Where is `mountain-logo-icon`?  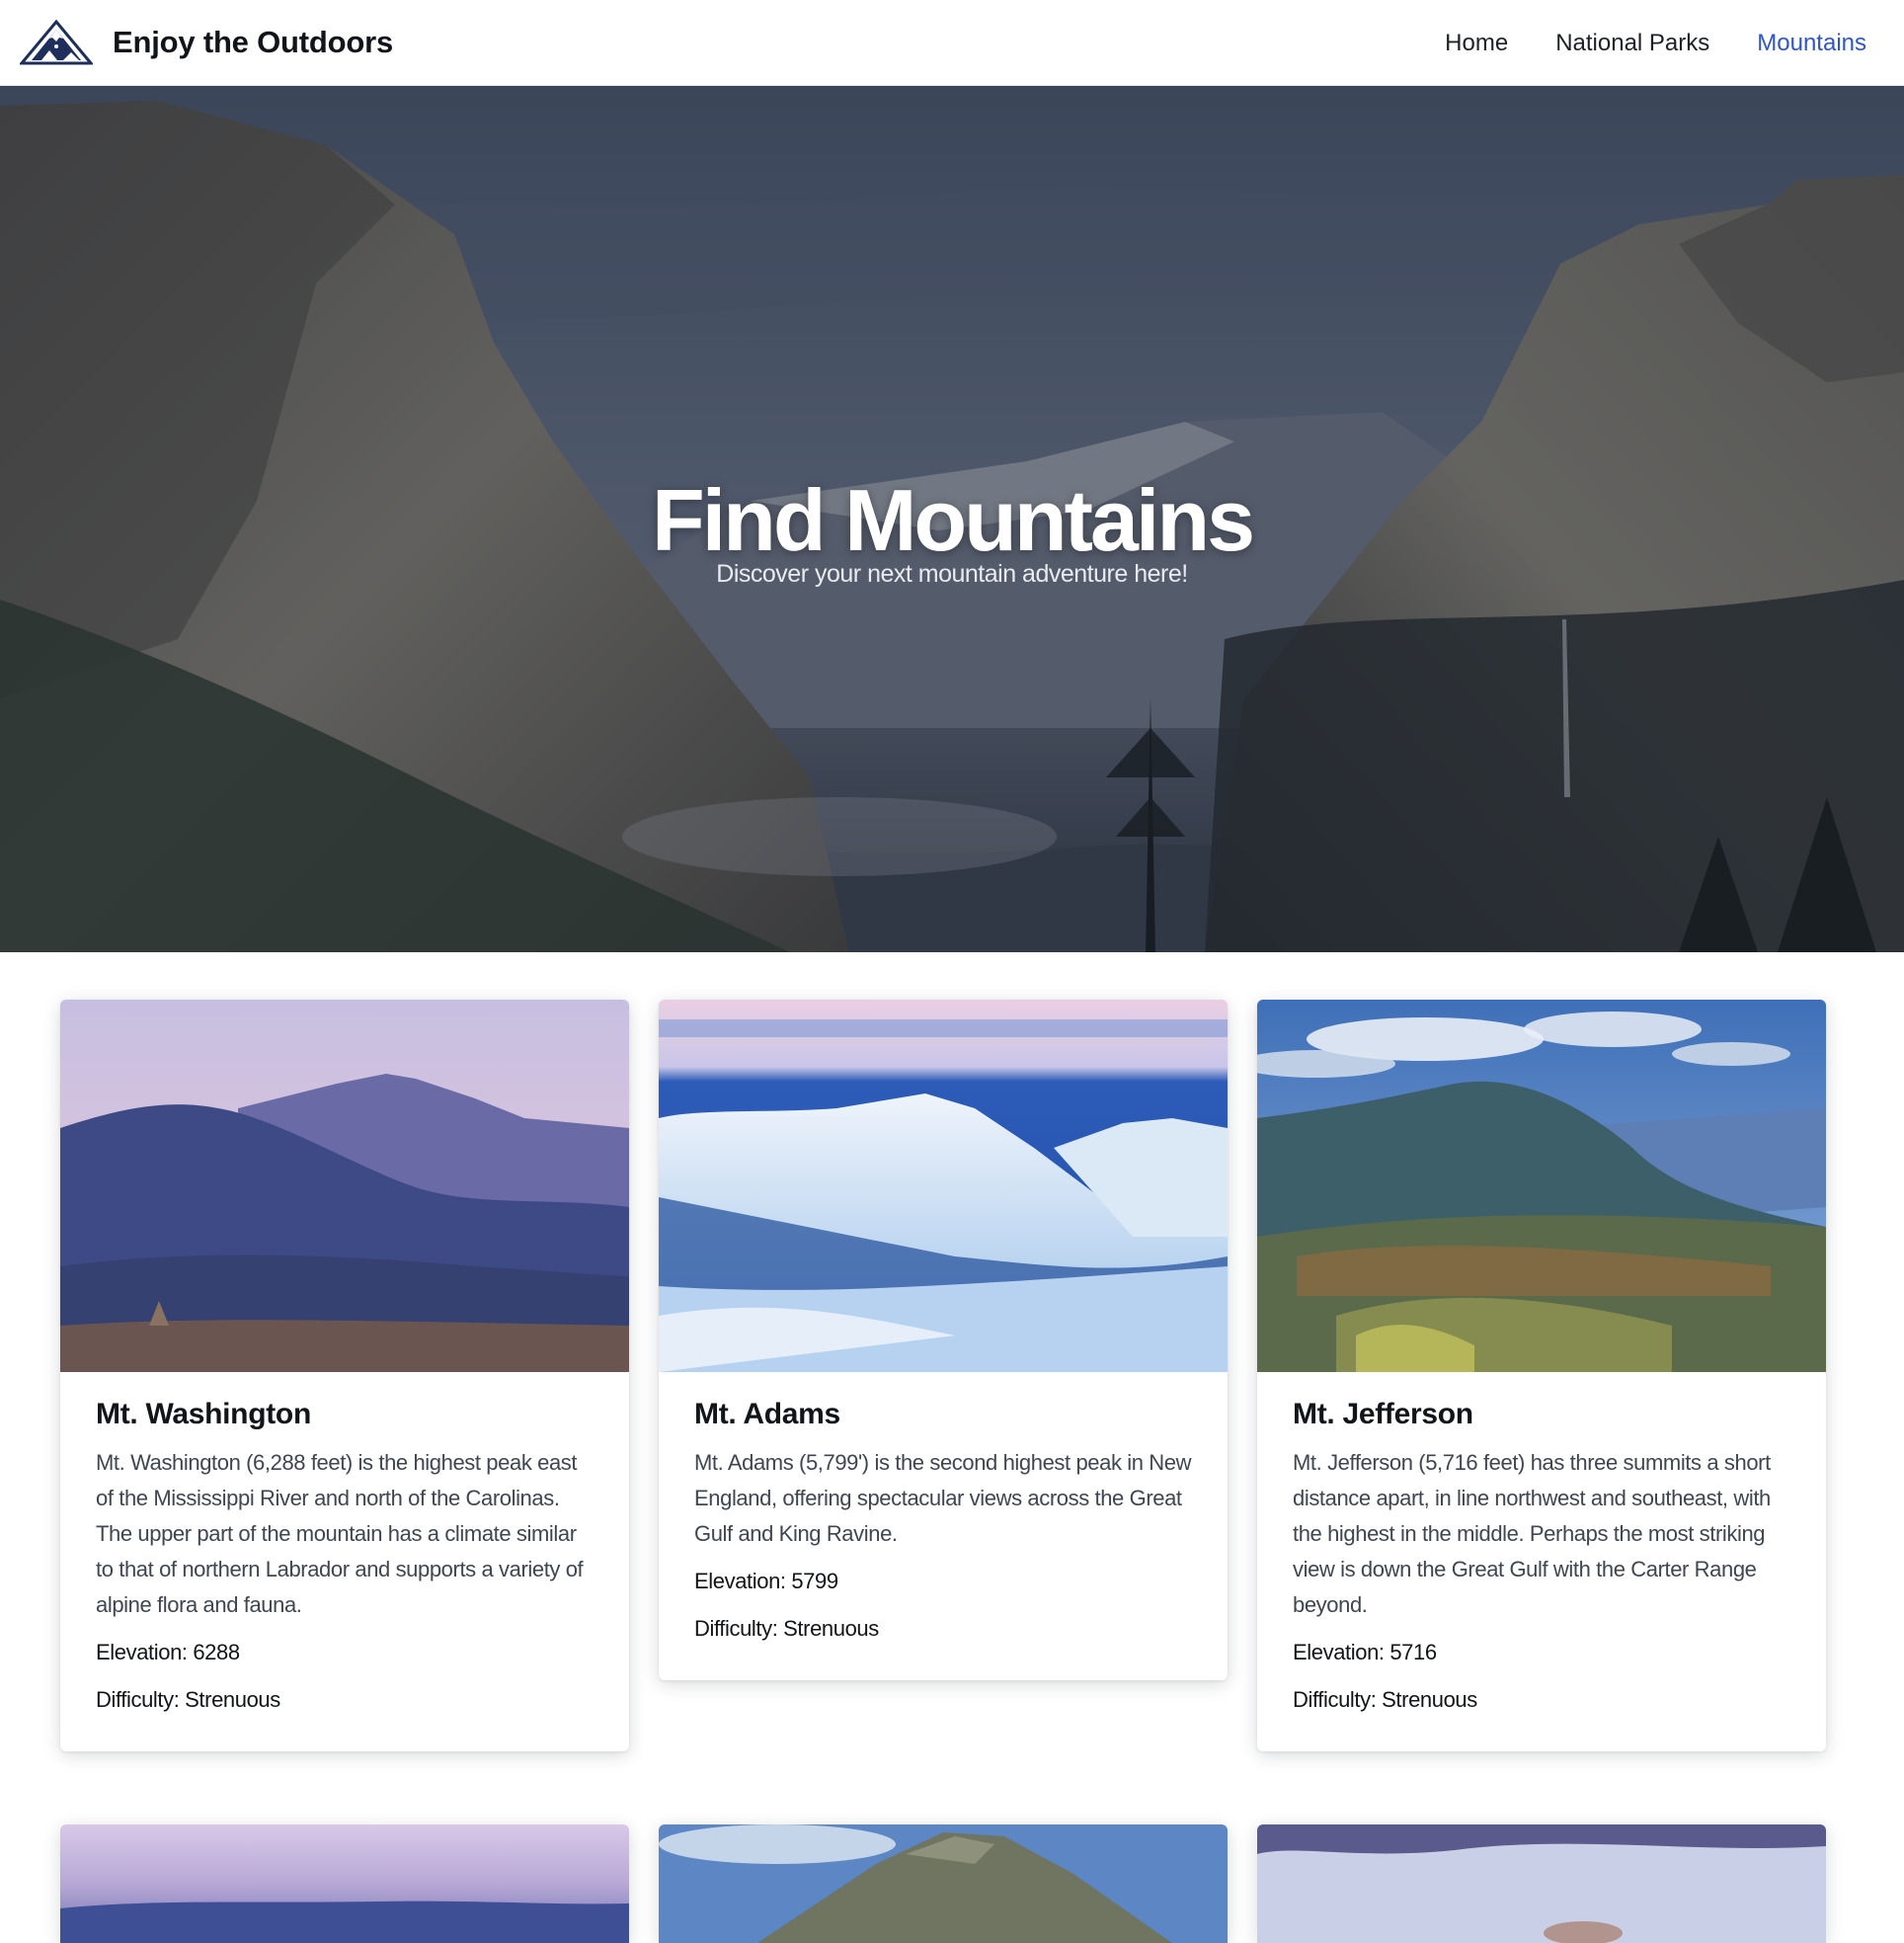 mountain-logo-icon is located at coordinates (56, 42).